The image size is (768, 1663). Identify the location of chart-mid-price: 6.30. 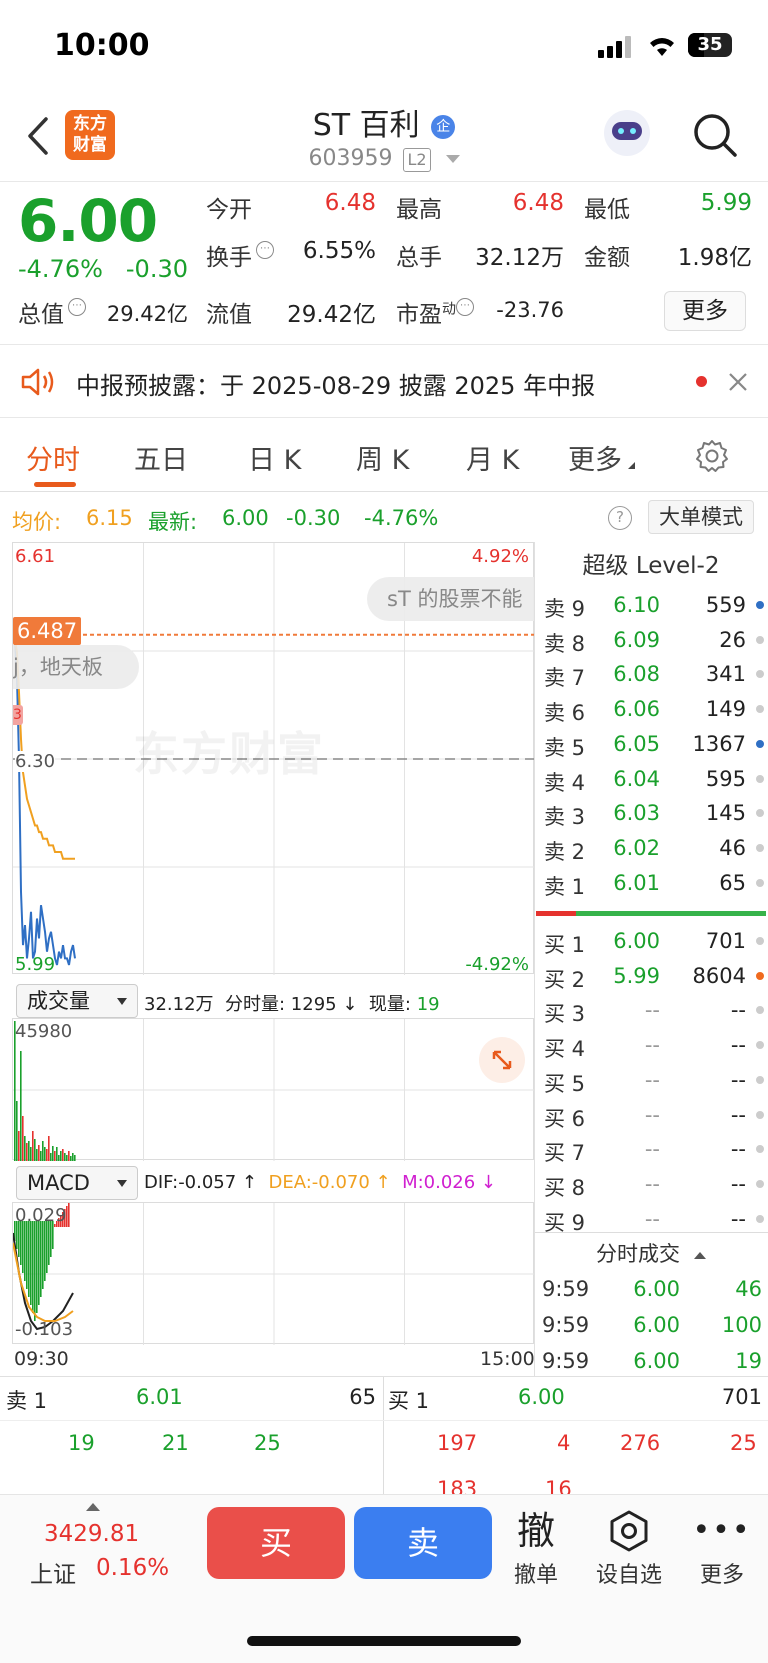
(35, 761).